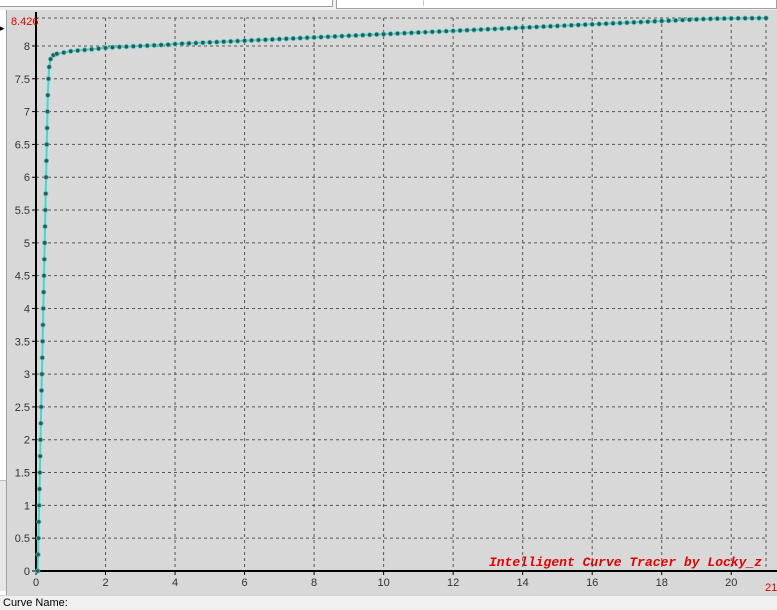 This screenshot has height=610, width=777. What do you see at coordinates (22, 145) in the screenshot?
I see `y-tick-label: 6.5` at bounding box center [22, 145].